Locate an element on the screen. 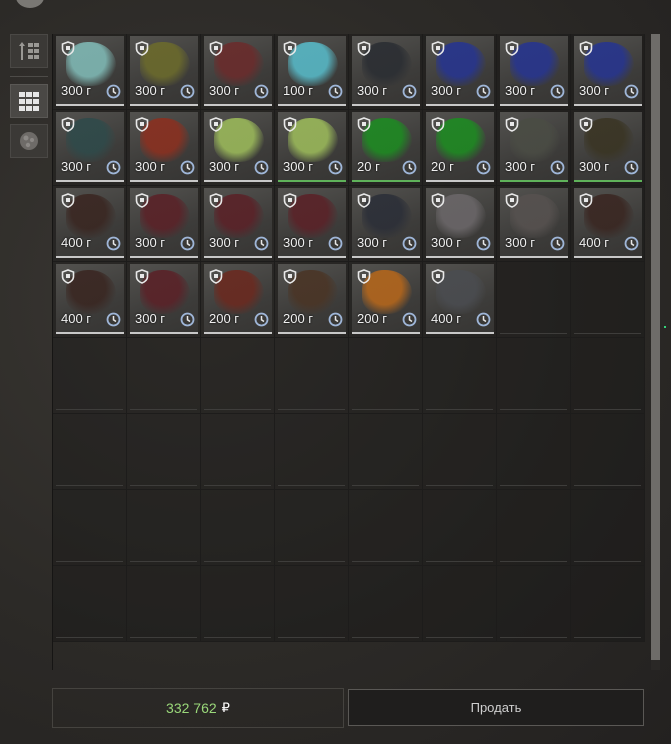  artifact-filter-button is located at coordinates (29, 141).